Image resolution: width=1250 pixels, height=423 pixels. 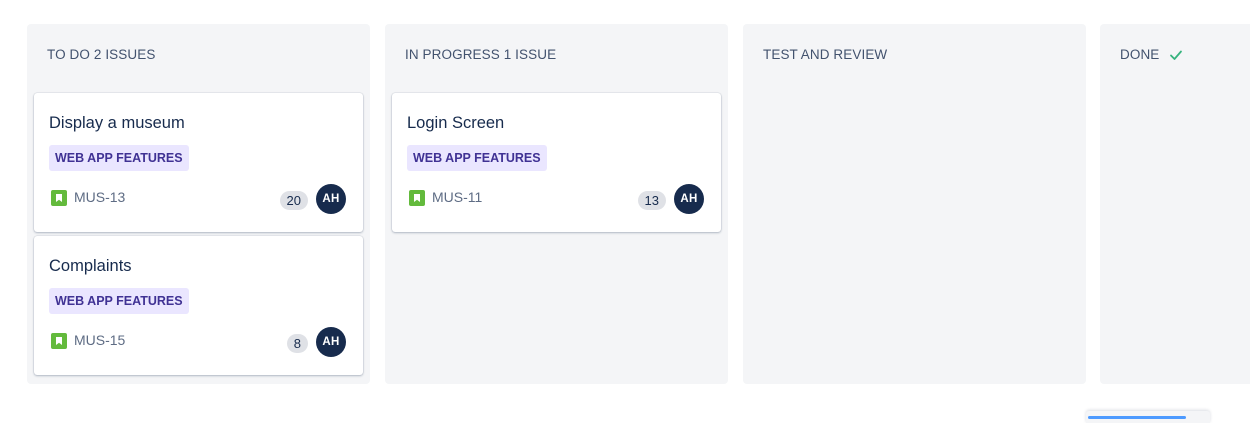 What do you see at coordinates (457, 197) in the screenshot?
I see `issue-key: MUS-11` at bounding box center [457, 197].